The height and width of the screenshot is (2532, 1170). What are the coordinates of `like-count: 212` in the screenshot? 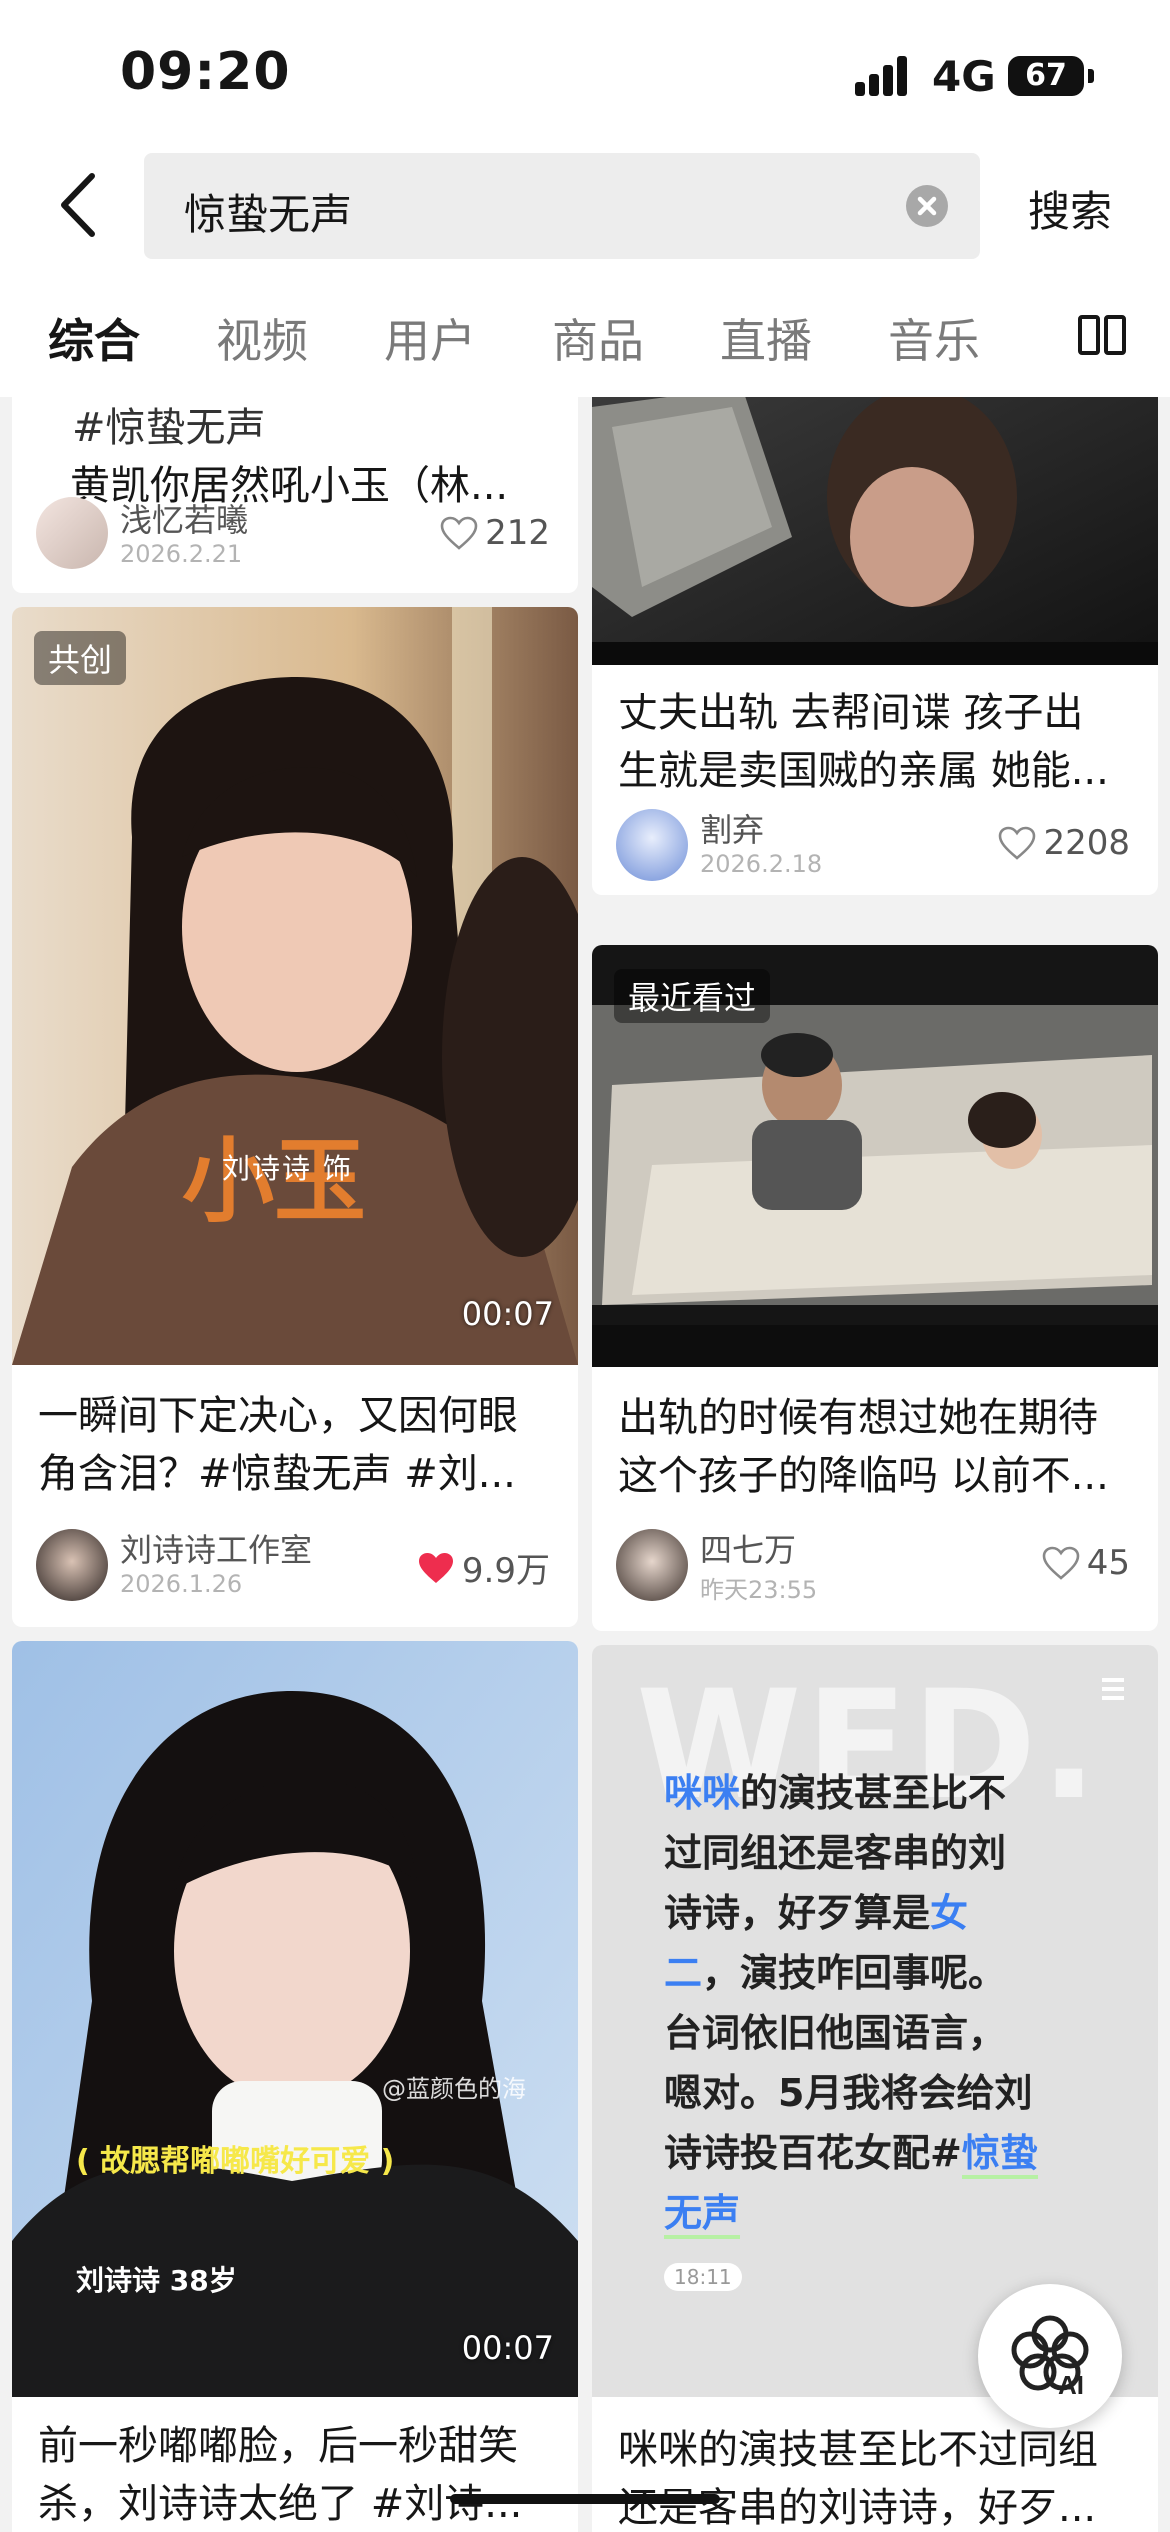 It's located at (494, 533).